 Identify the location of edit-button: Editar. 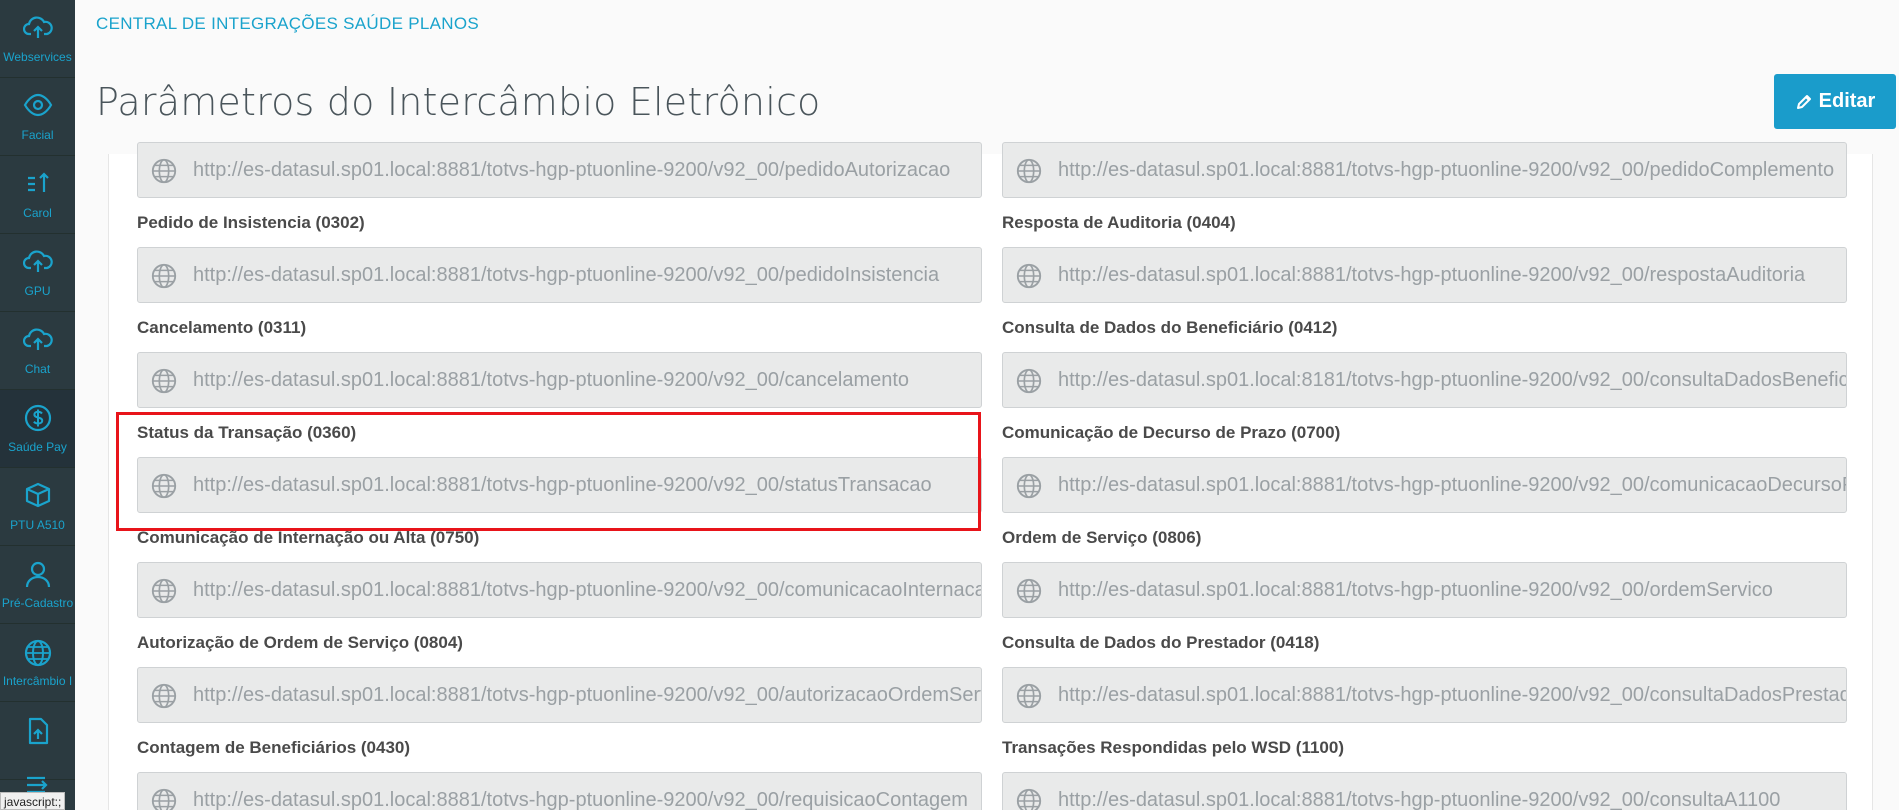
(1835, 101).